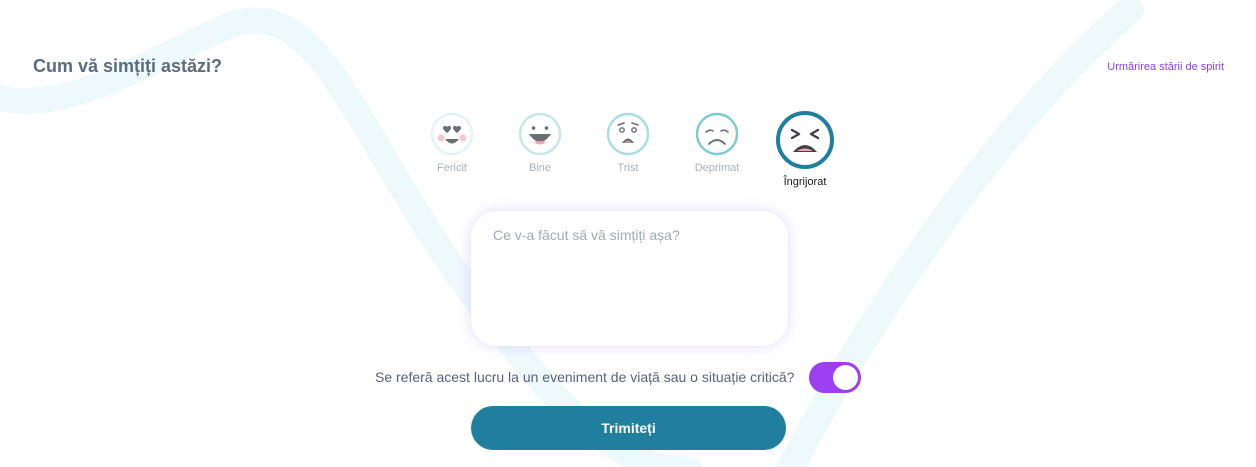 This screenshot has height=467, width=1256. I want to click on mood-label: Bine, so click(540, 168).